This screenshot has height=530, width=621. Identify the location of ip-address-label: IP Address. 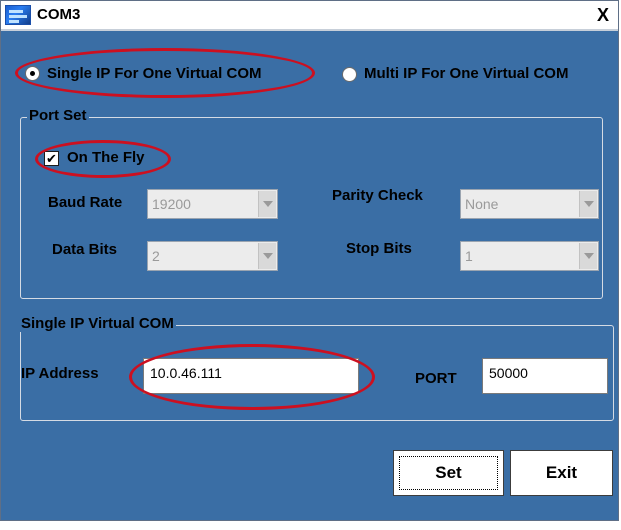
(60, 373).